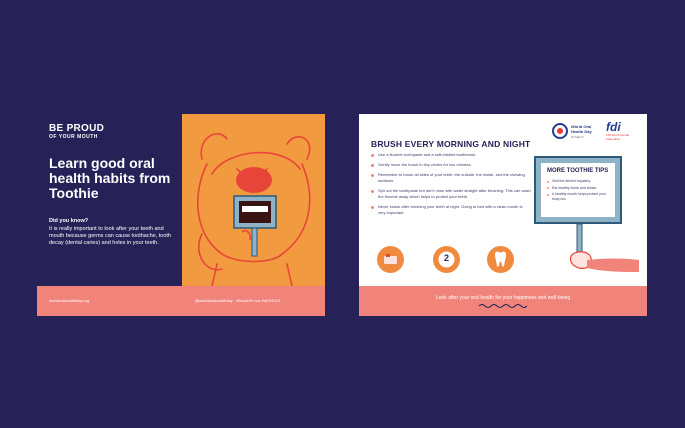  Describe the element at coordinates (580, 181) in the screenshot. I see `list-item: Visit the dentist regularly.` at that location.